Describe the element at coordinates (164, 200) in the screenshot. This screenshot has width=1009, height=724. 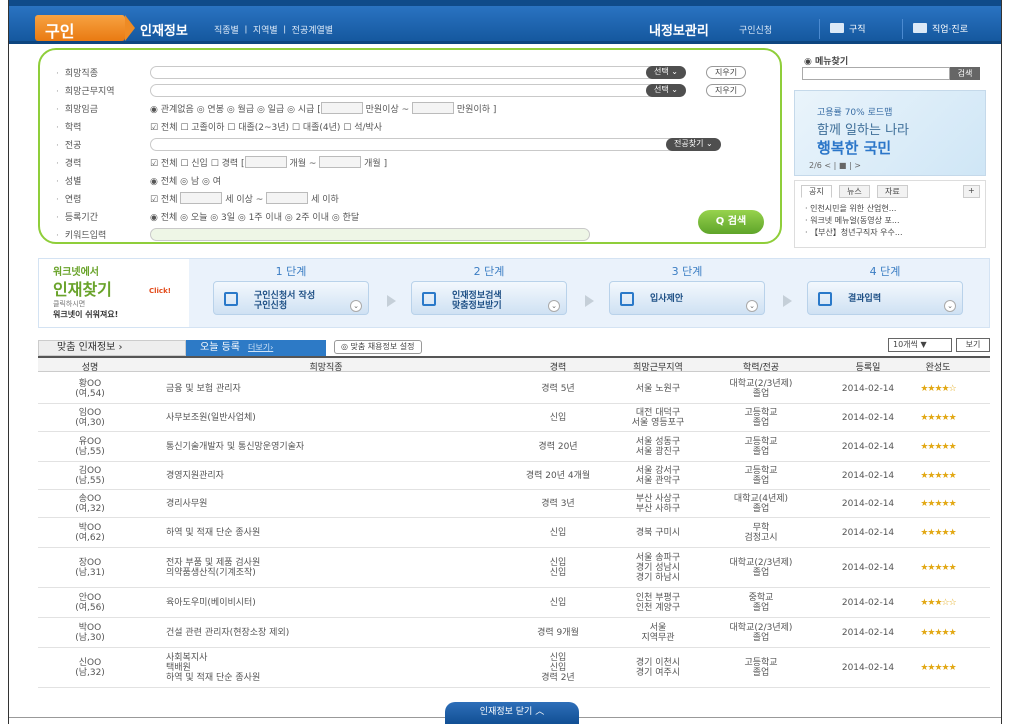
I see `age-checkbox: ☑ 전체` at that location.